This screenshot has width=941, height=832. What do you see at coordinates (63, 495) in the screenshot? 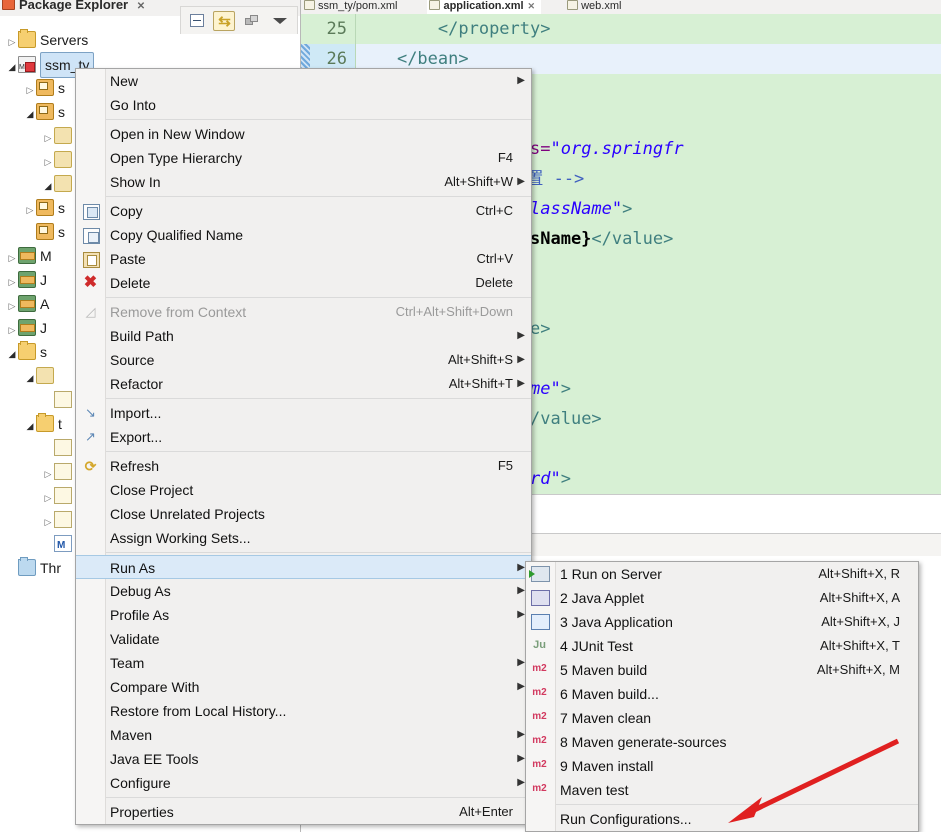
I see `file-icon` at bounding box center [63, 495].